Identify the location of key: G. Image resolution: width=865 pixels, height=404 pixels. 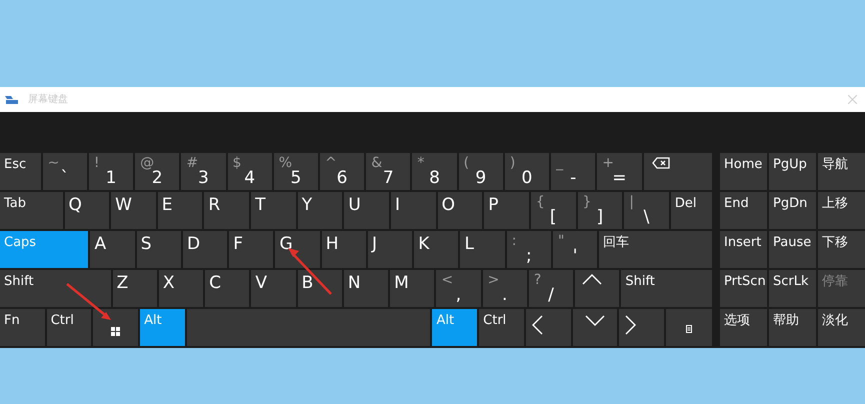
(297, 249).